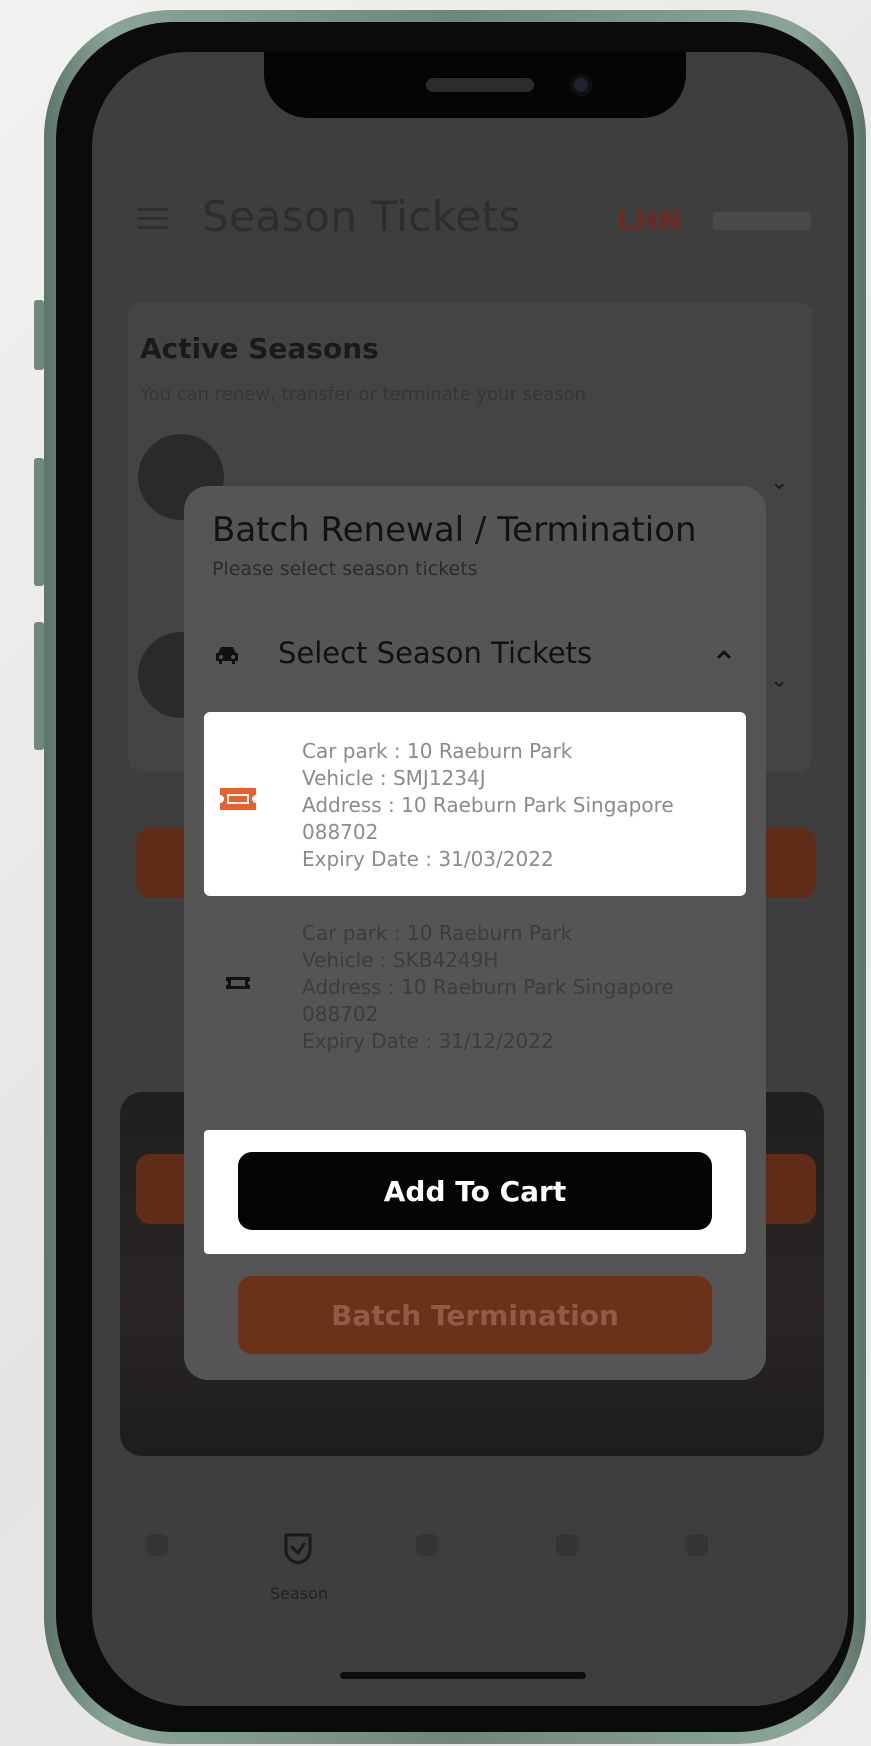 This screenshot has height=1746, width=871. I want to click on logo-text: LHN, so click(650, 221).